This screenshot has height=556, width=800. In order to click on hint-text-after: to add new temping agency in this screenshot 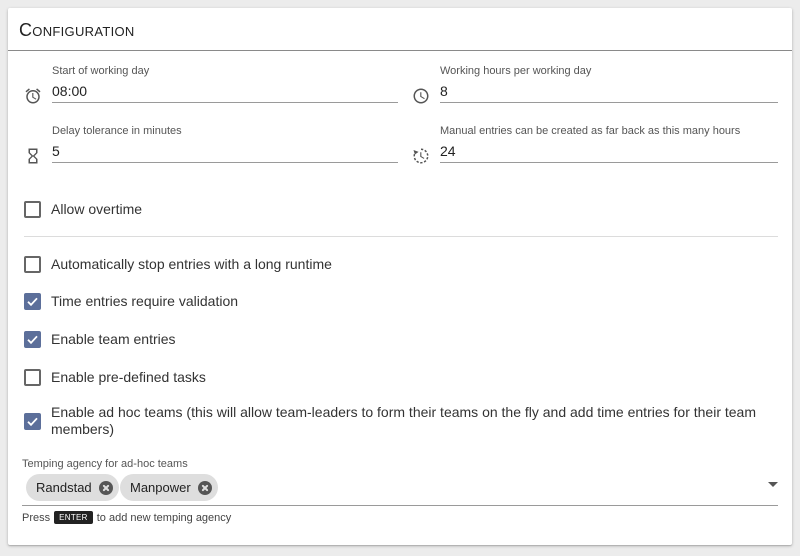, I will do `click(164, 517)`.